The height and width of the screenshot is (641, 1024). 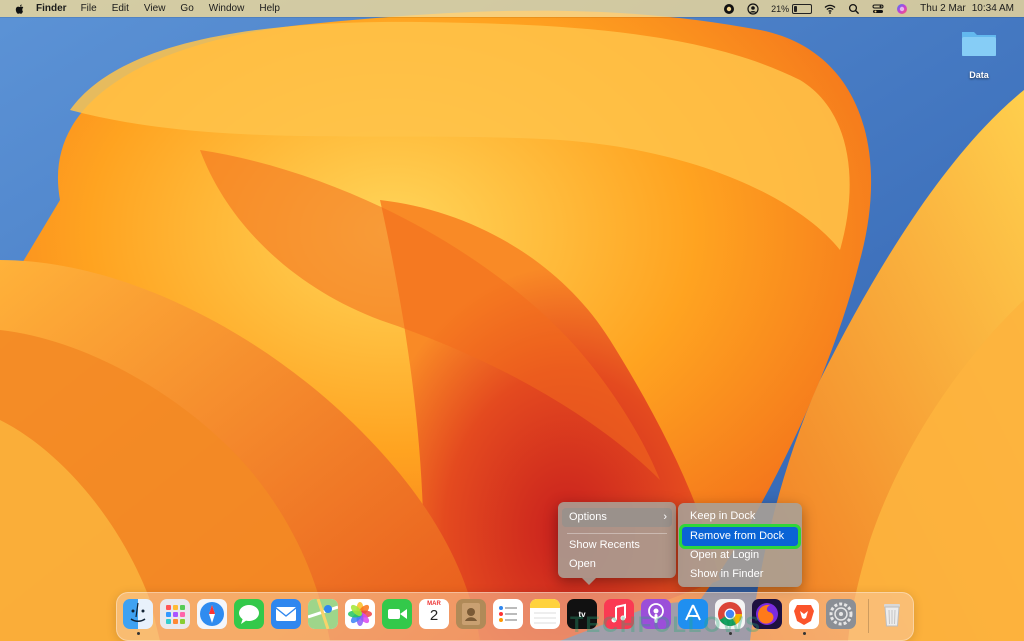 I want to click on facetime-icon, so click(x=397, y=614).